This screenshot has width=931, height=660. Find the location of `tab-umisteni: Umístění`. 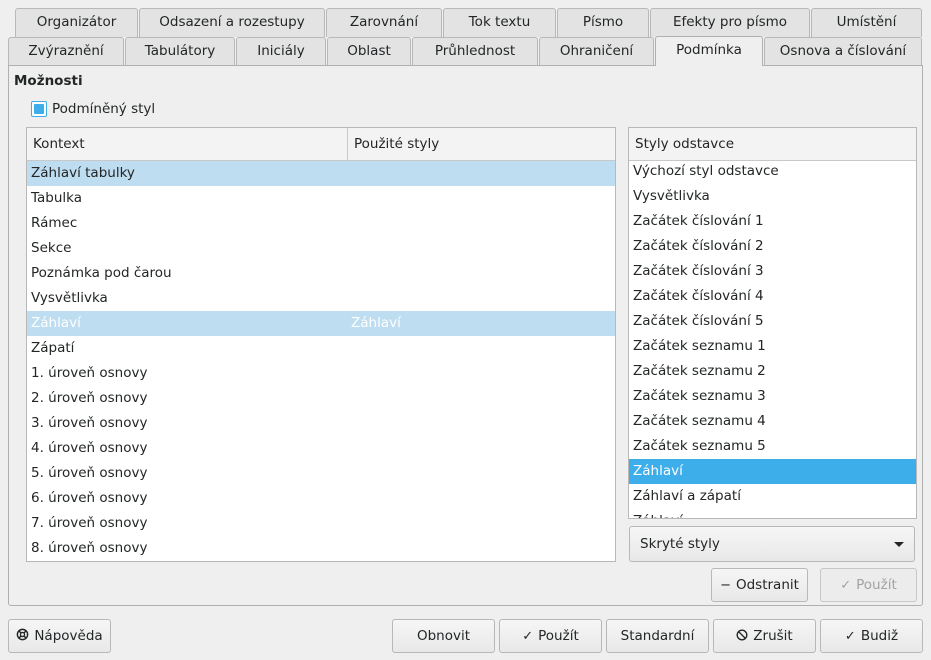

tab-umisteni: Umístění is located at coordinates (866, 22).